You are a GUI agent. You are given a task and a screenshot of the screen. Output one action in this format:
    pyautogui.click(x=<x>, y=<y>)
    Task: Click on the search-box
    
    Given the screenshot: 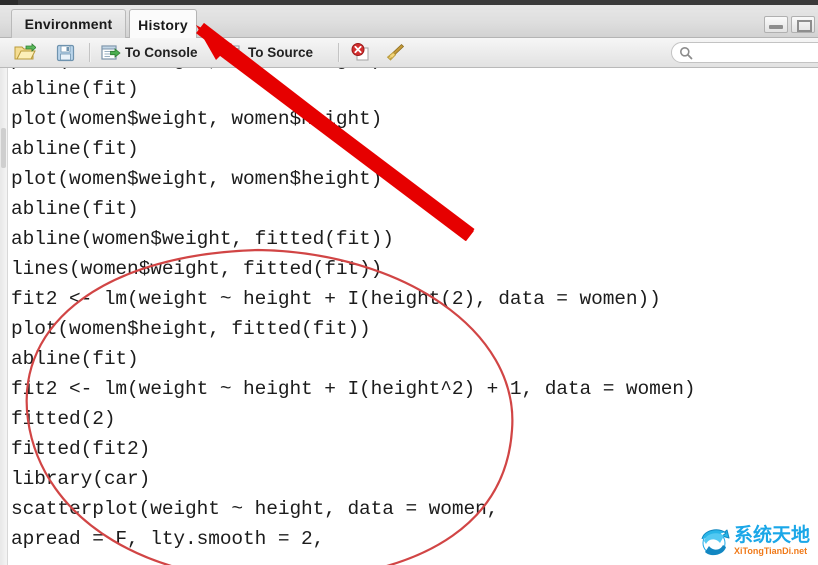 What is the action you would take?
    pyautogui.click(x=744, y=52)
    